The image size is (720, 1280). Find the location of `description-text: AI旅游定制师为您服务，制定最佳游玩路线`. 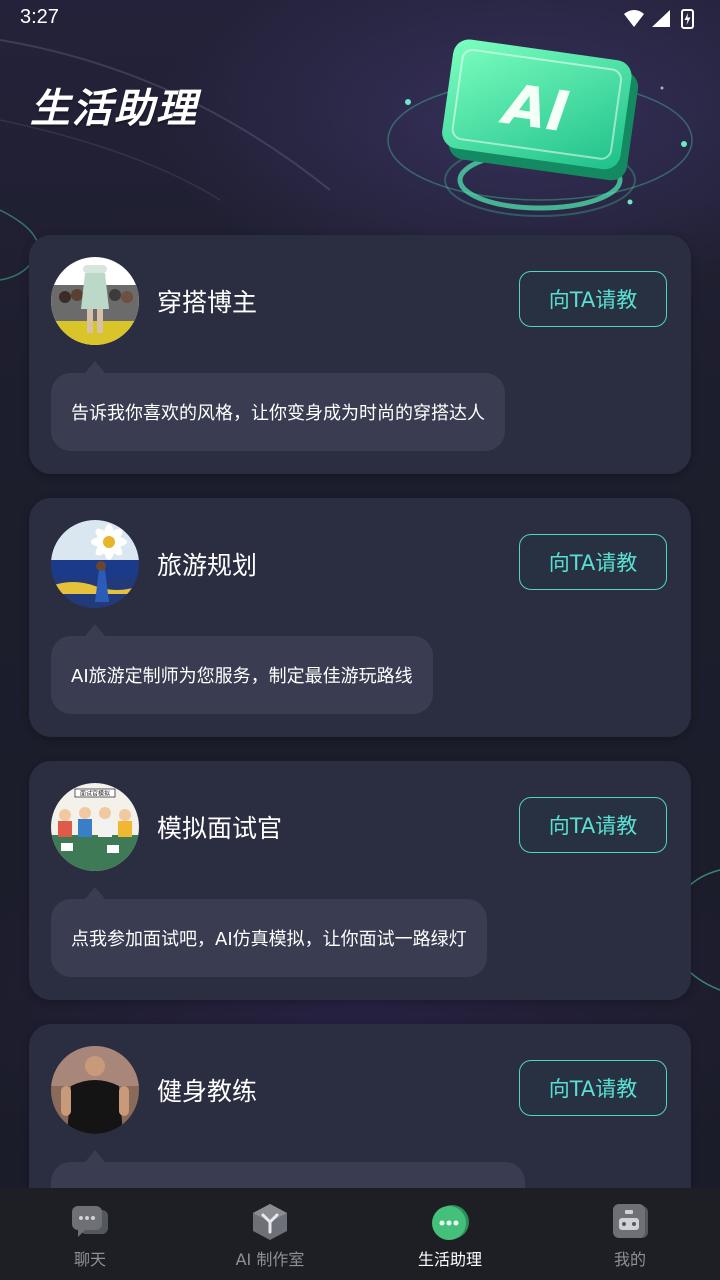

description-text: AI旅游定制师为您服务，制定最佳游玩路线 is located at coordinates (242, 676).